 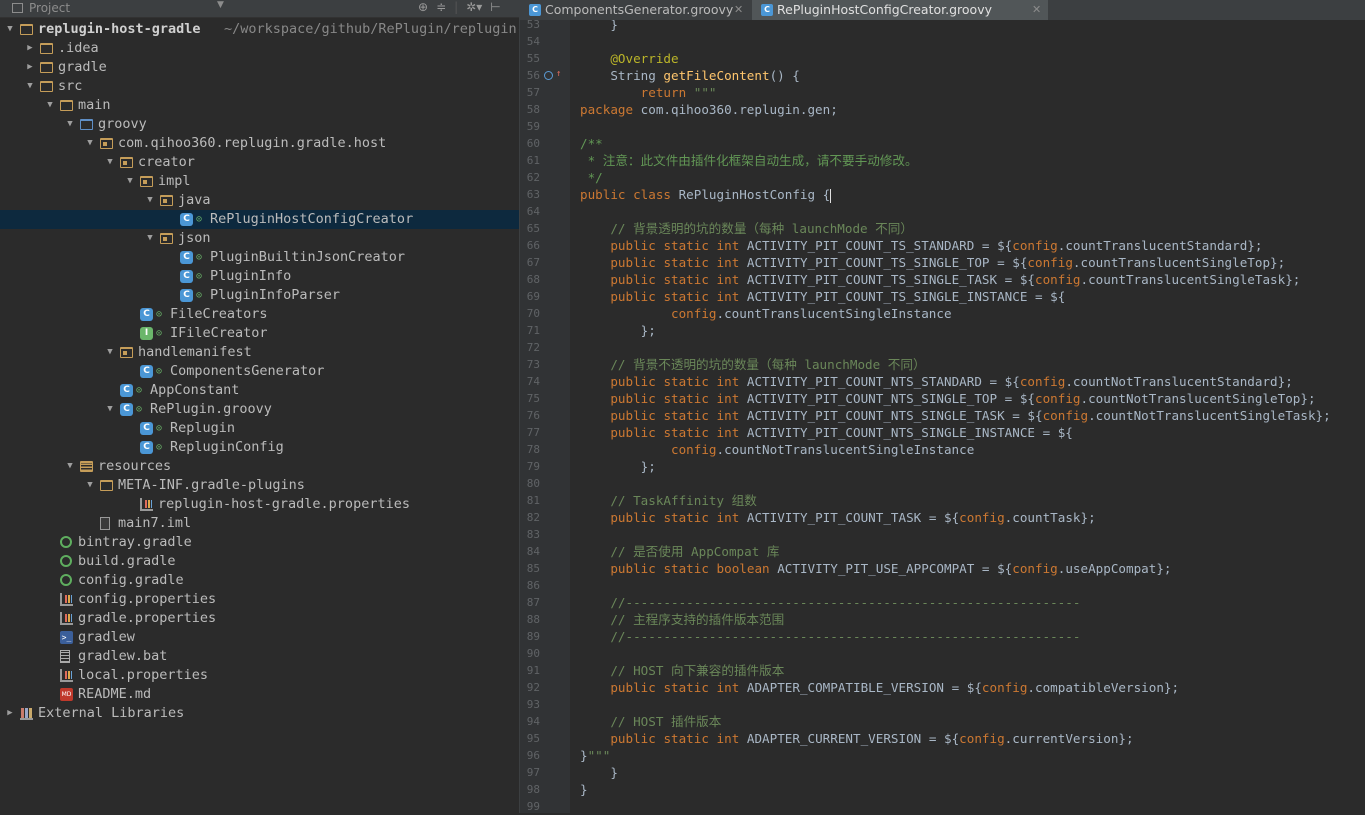 I want to click on tree-item: >_ gradlew, so click(x=259, y=637).